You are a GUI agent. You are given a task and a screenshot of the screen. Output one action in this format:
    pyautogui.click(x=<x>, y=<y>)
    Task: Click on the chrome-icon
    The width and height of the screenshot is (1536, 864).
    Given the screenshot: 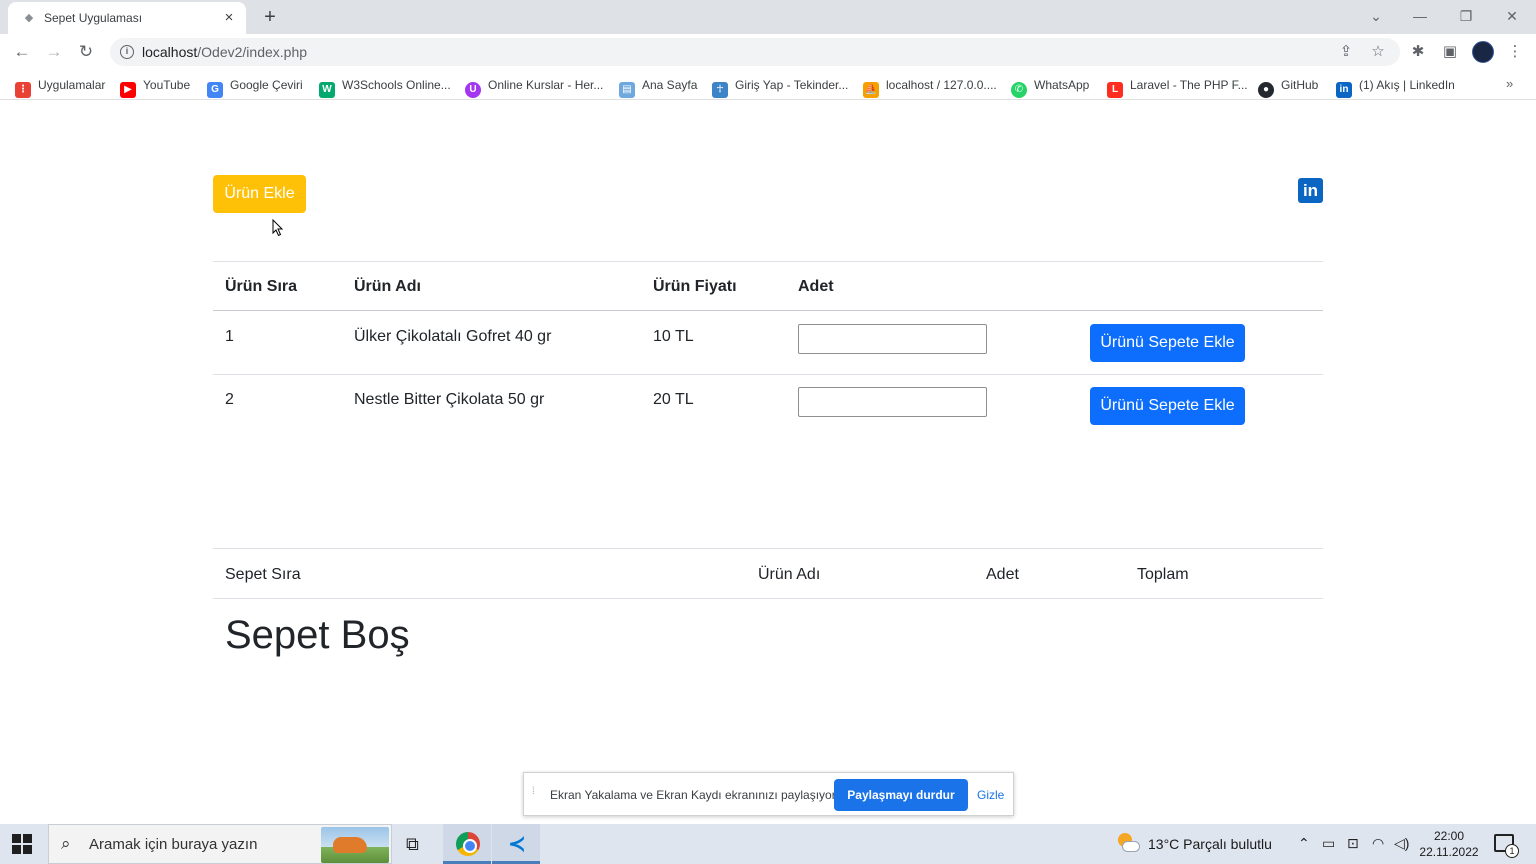 What is the action you would take?
    pyautogui.click(x=468, y=844)
    